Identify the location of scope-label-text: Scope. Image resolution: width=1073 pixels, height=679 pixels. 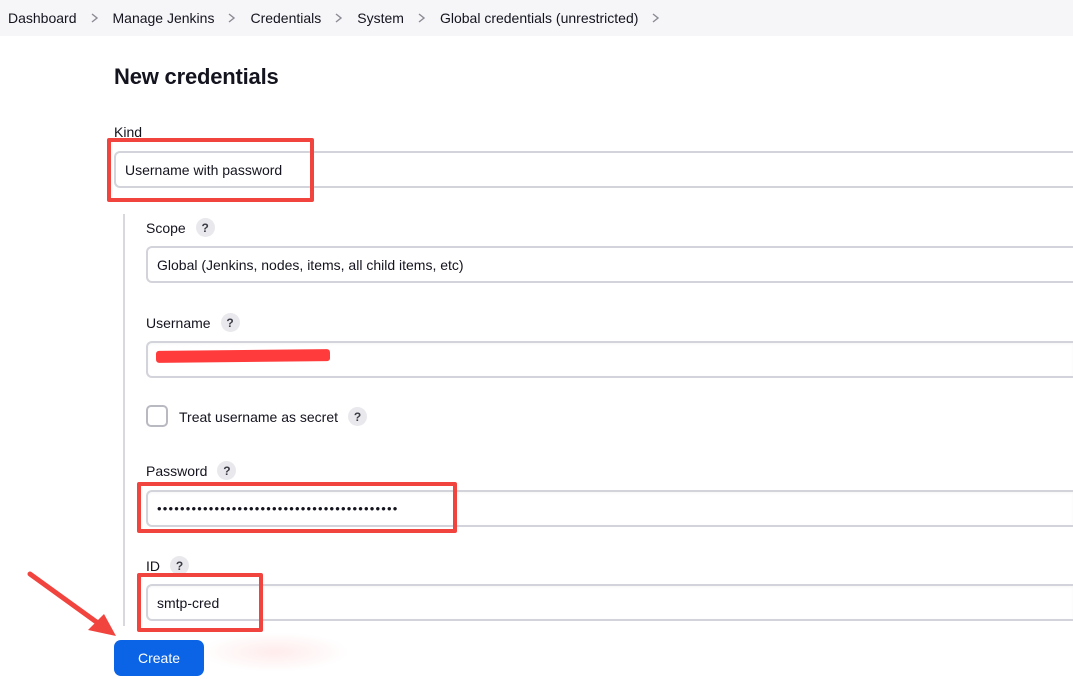
(166, 227).